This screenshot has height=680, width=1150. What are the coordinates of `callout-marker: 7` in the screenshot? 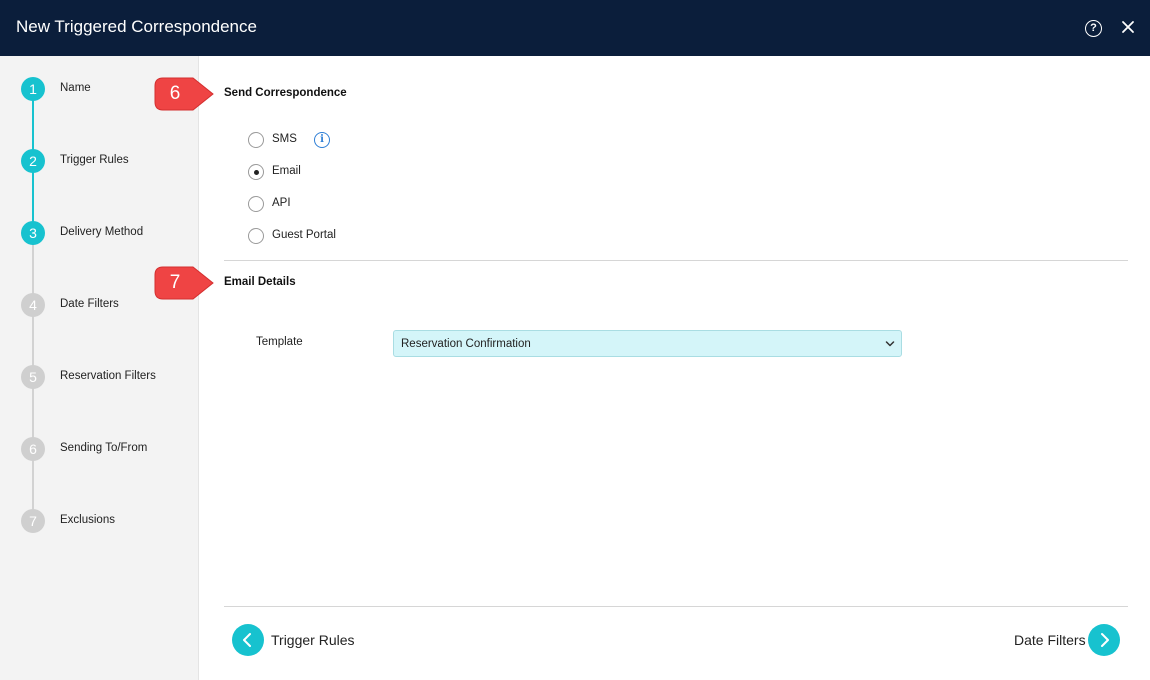 It's located at (184, 283).